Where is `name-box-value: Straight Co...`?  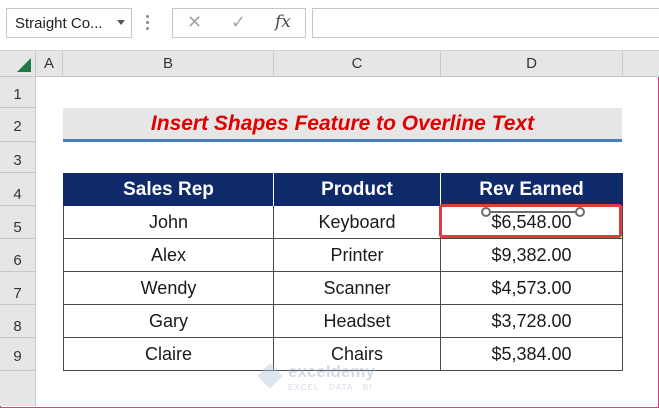 name-box-value: Straight Co... is located at coordinates (59, 23).